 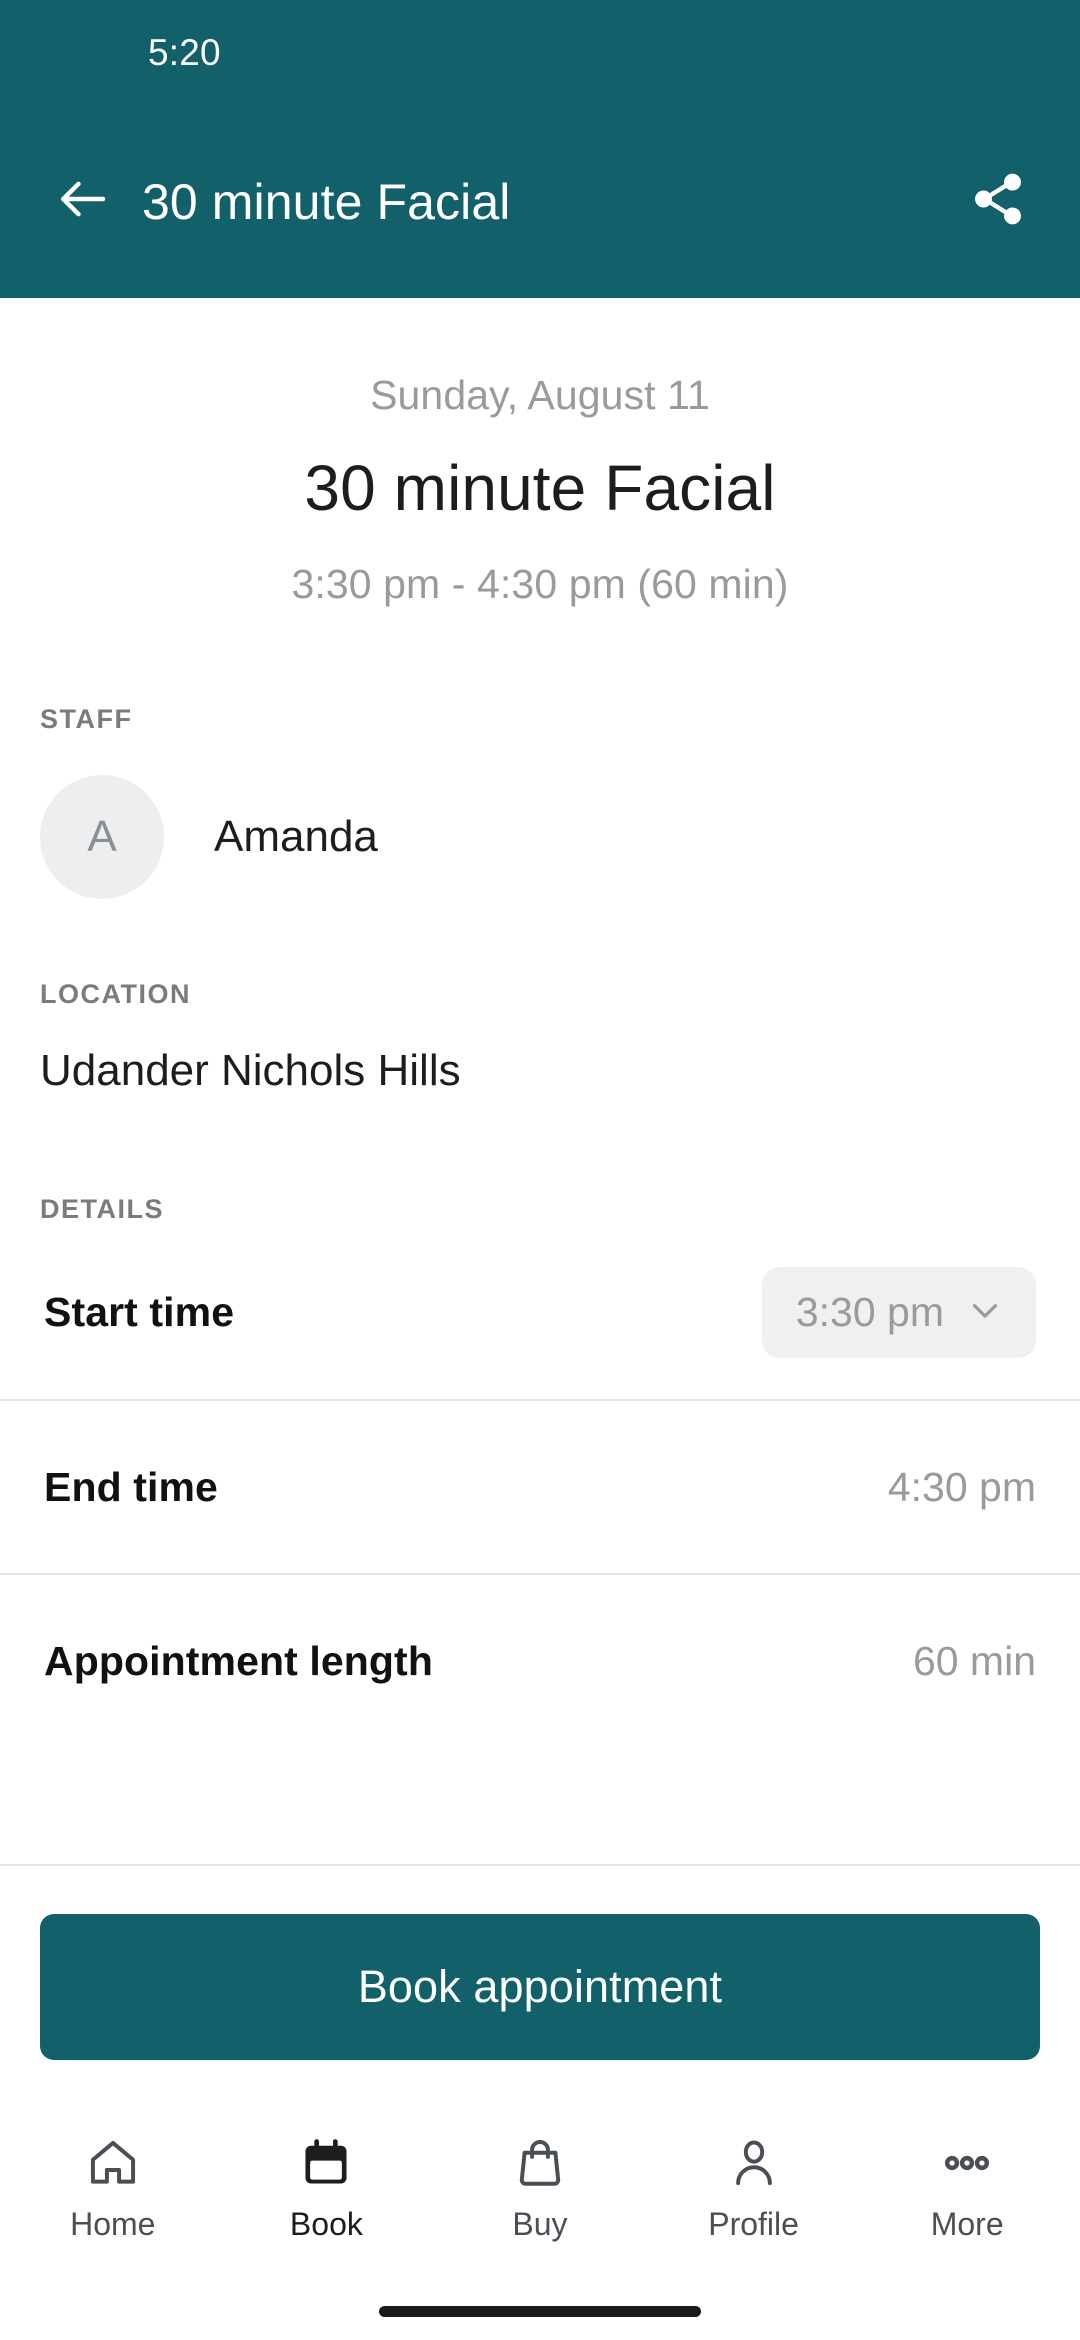 What do you see at coordinates (540, 52) in the screenshot?
I see `status-bar: 5:20` at bounding box center [540, 52].